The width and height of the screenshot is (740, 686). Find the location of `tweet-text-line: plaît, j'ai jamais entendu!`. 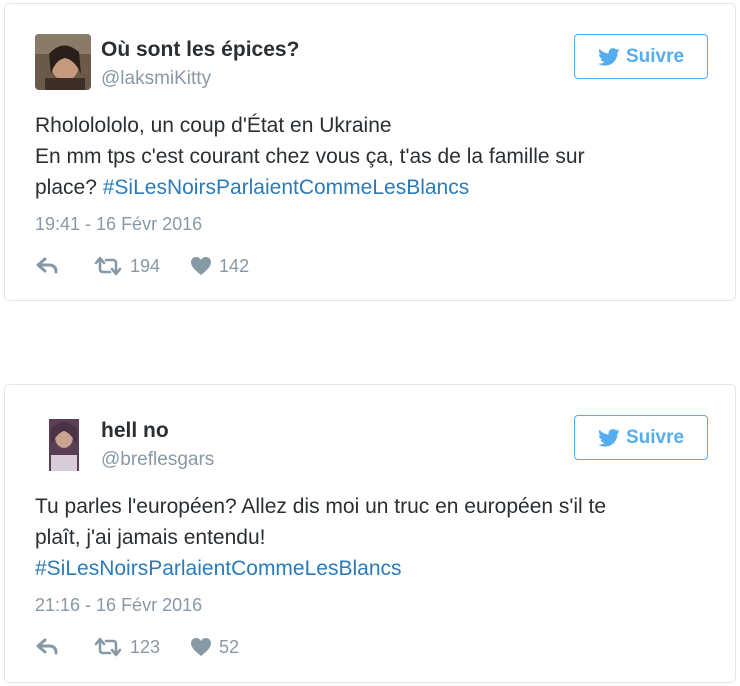

tweet-text-line: plaît, j'ai jamais entendu! is located at coordinates (150, 537).